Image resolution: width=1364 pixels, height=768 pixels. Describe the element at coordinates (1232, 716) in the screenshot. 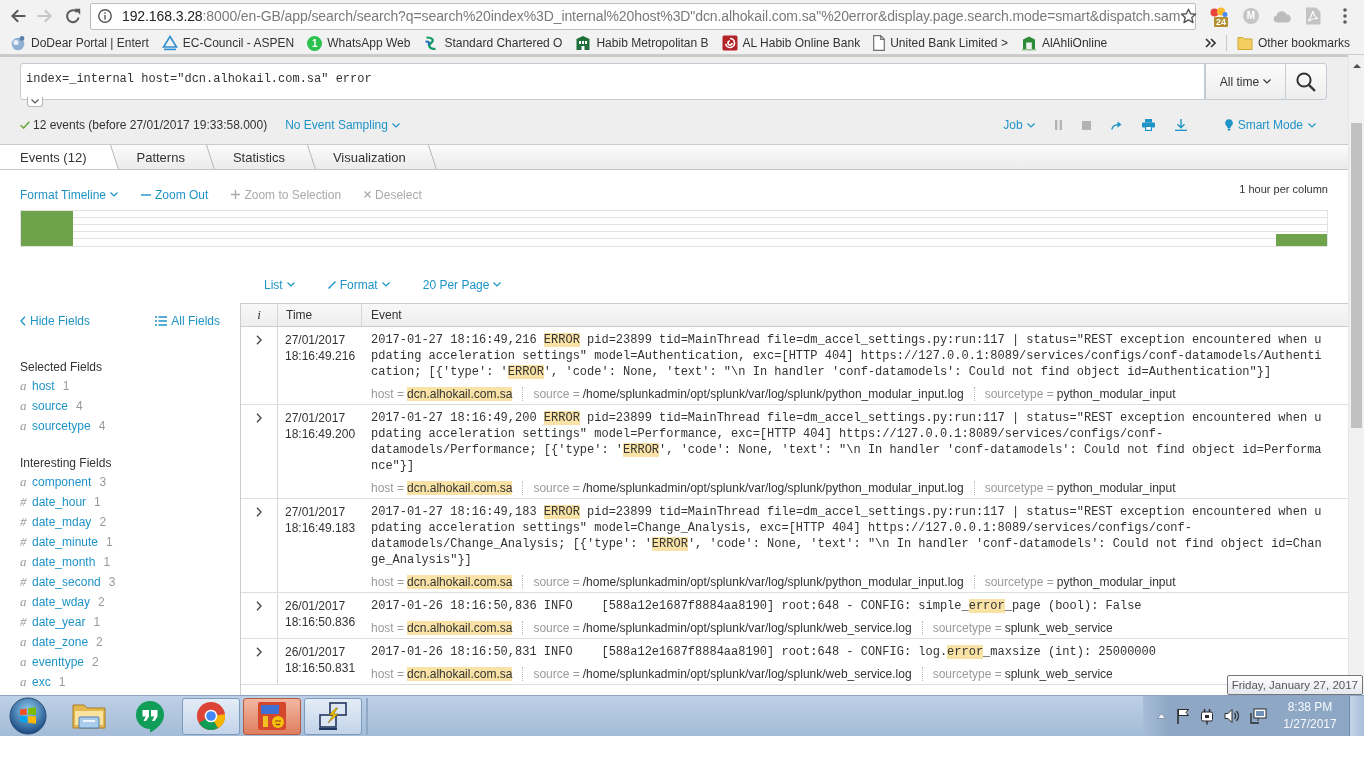

I see `speaker-icon` at that location.